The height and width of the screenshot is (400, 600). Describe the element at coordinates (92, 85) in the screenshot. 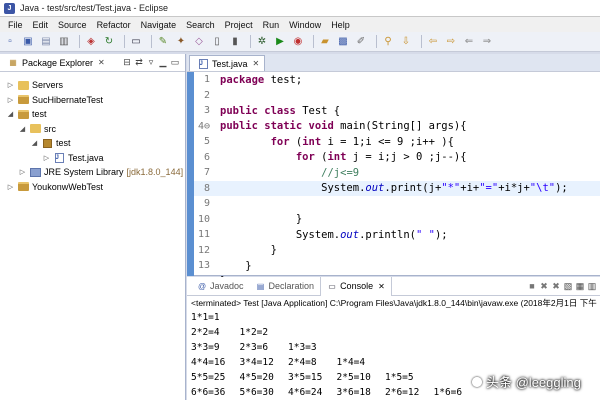

I see `tree-item-servers: ▷ Servers` at that location.